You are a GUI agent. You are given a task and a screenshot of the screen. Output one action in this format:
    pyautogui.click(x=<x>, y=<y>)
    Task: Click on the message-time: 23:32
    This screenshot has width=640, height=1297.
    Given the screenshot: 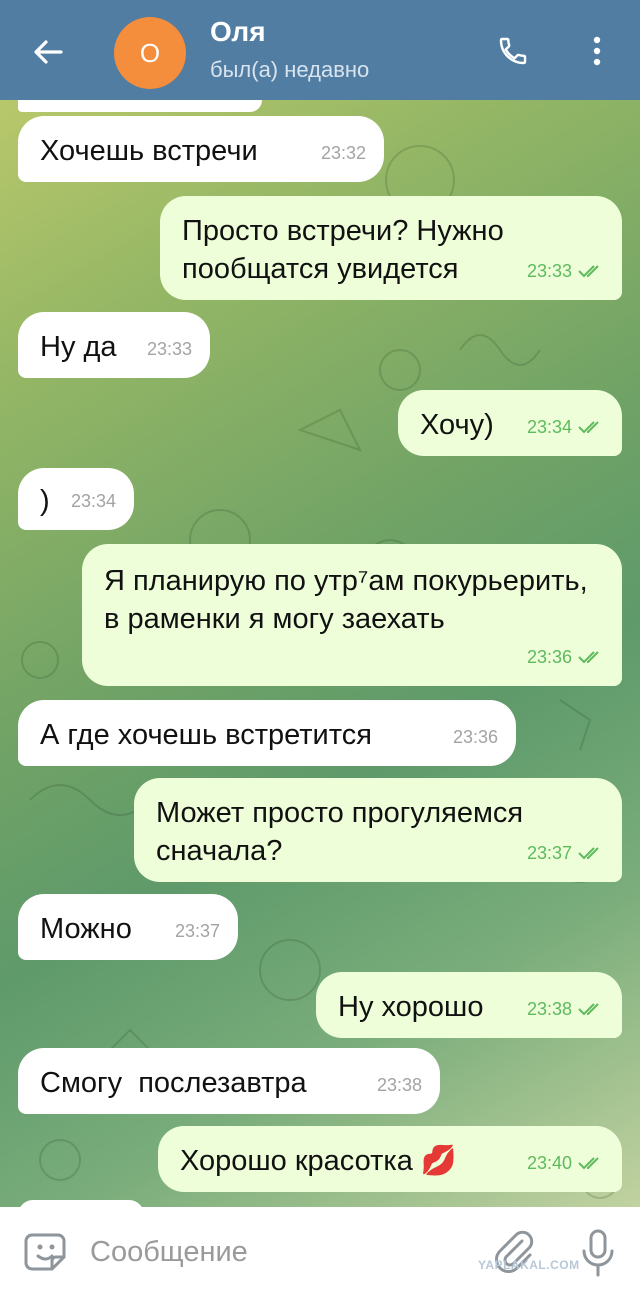 What is the action you would take?
    pyautogui.click(x=343, y=153)
    